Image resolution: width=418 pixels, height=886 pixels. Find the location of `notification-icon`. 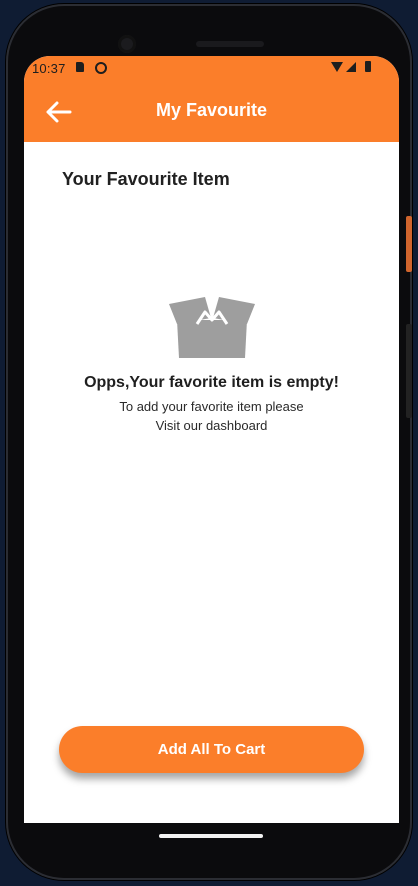

notification-icon is located at coordinates (101, 68).